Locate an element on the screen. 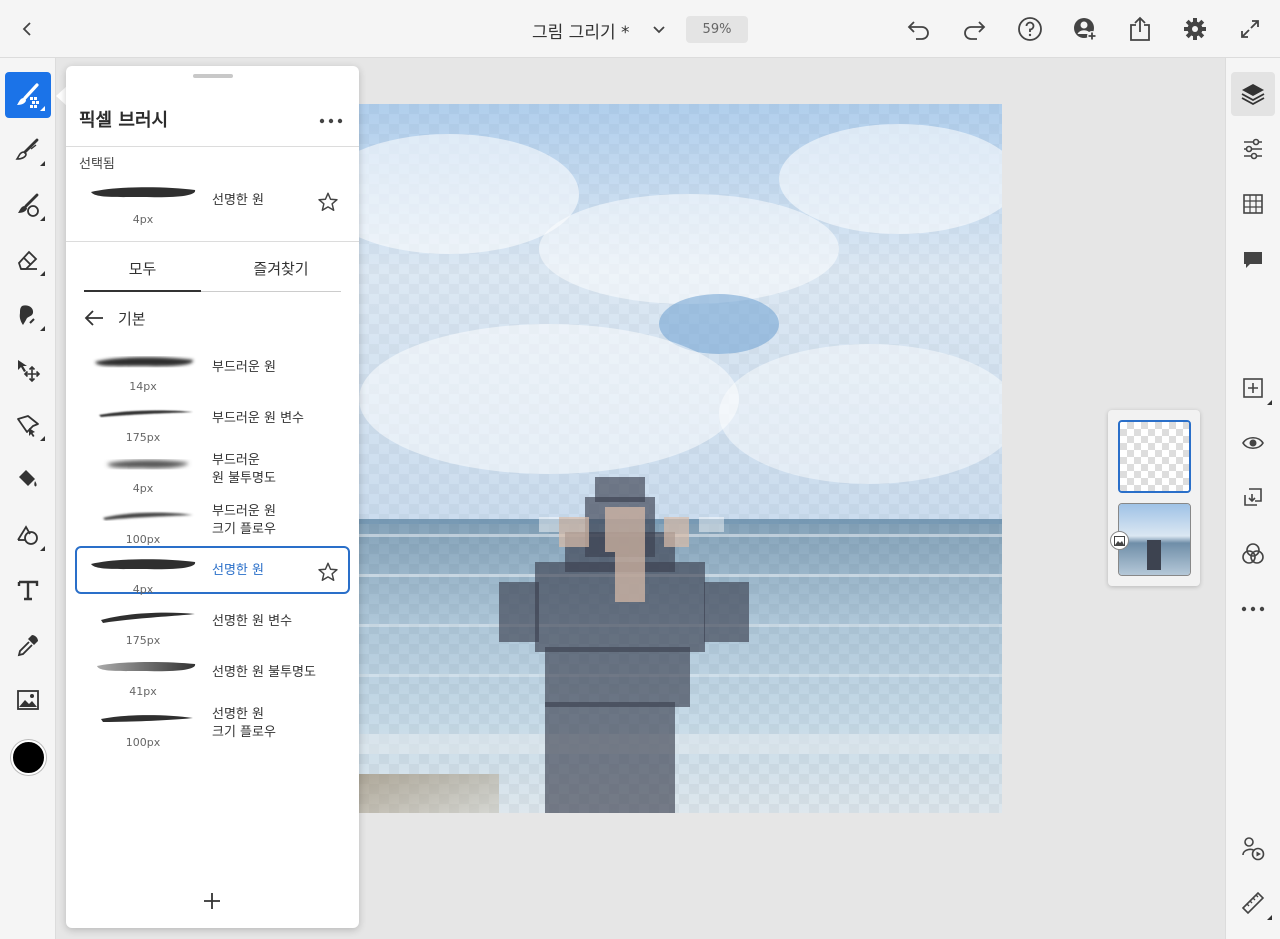 The image size is (1280, 939). layer-thumbnail-selected is located at coordinates (1154, 456).